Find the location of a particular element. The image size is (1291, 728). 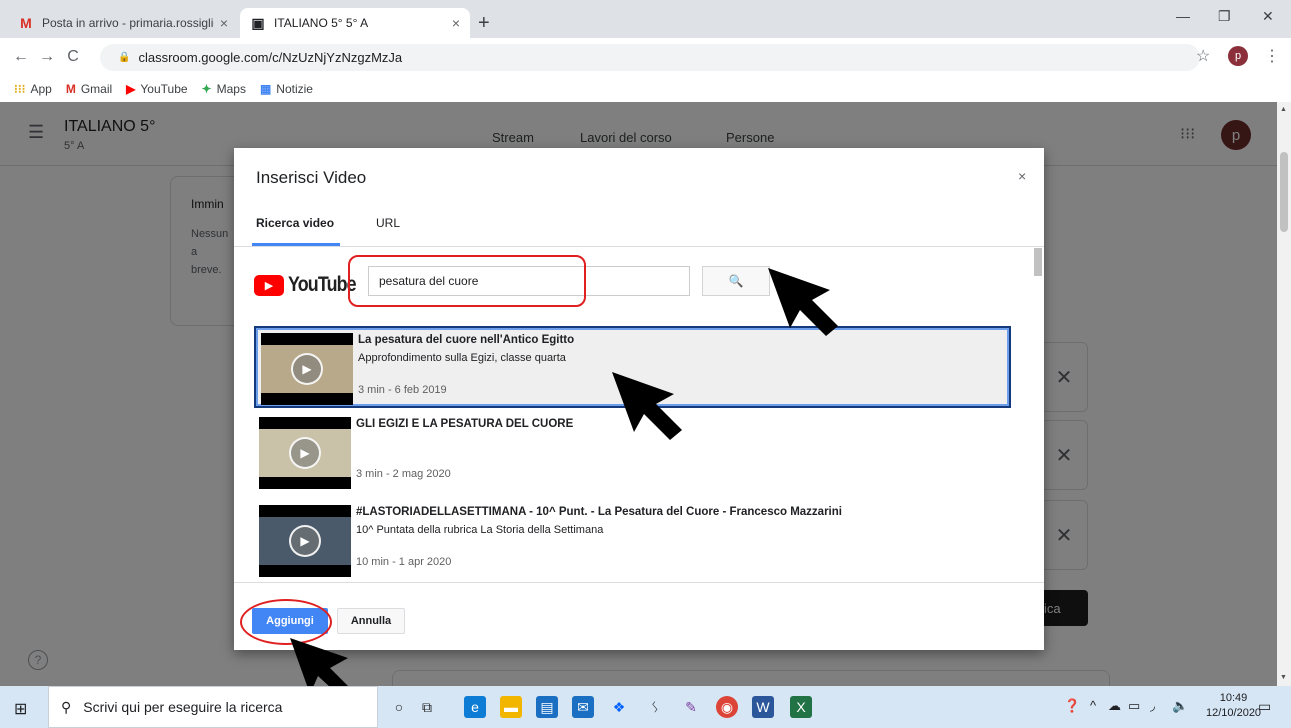

maps-icon: ✦ is located at coordinates (206, 89).